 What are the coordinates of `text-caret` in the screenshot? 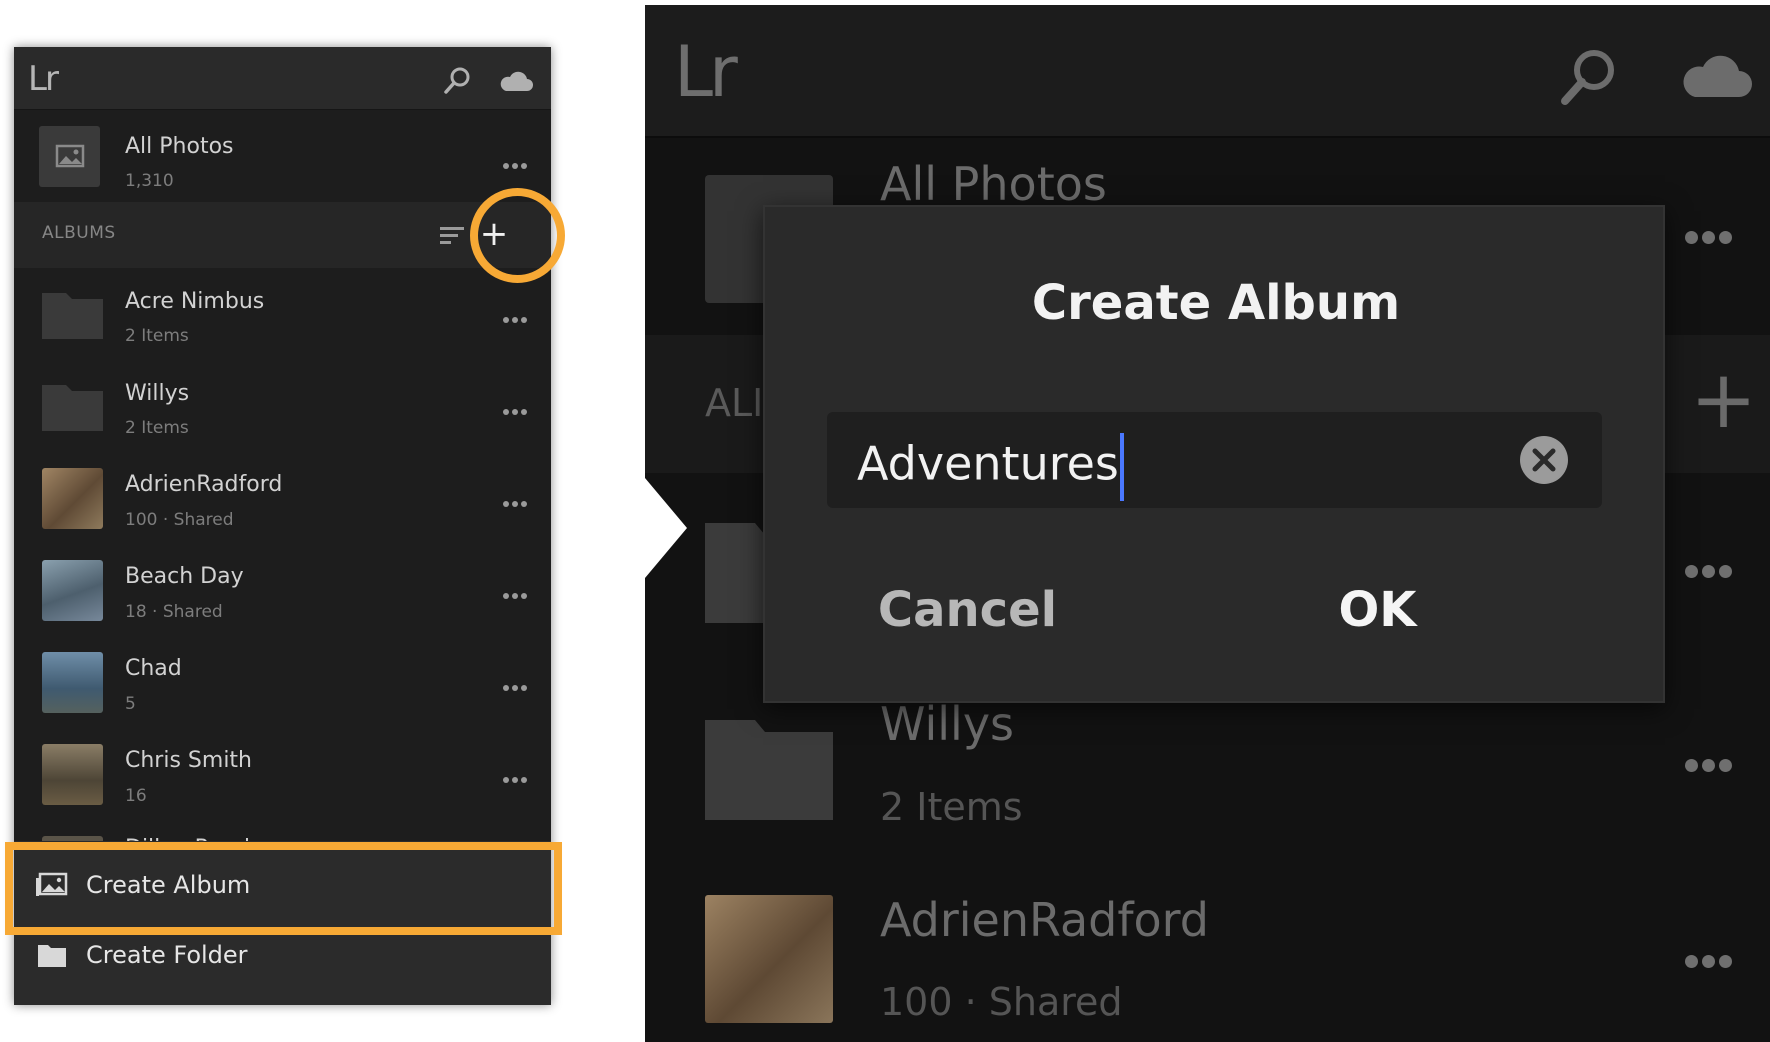 It's located at (1121, 467).